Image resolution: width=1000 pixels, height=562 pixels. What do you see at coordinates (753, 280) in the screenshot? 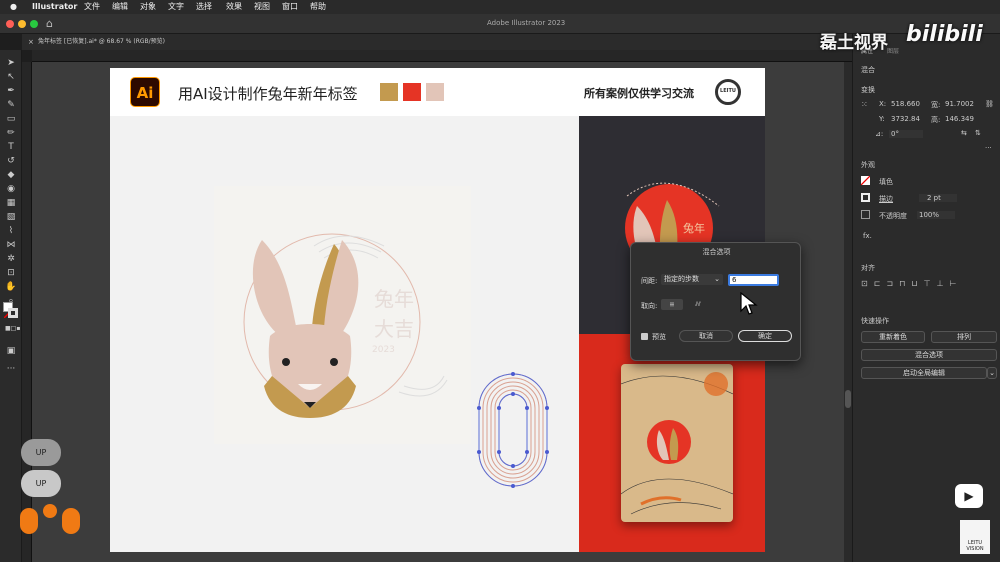
I see `steps-input: 6` at bounding box center [753, 280].